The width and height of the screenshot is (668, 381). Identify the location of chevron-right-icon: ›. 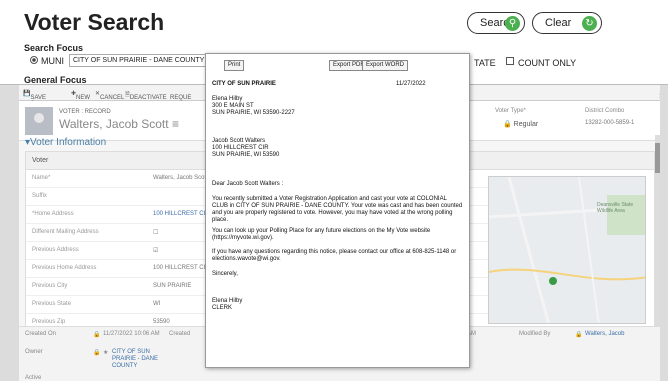
(659, 95).